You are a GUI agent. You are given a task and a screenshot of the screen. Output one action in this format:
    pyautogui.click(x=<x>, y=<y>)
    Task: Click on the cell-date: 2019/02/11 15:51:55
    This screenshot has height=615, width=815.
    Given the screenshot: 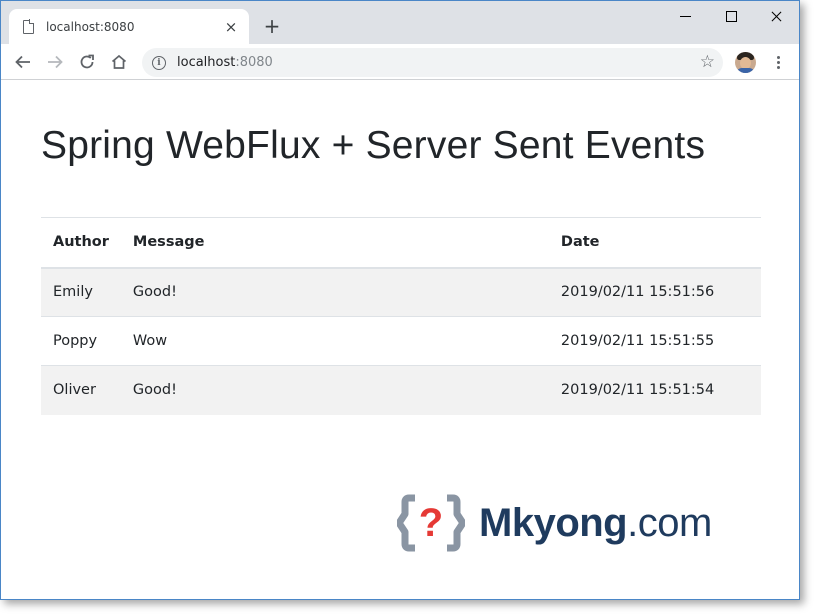 What is the action you would take?
    pyautogui.click(x=654, y=341)
    